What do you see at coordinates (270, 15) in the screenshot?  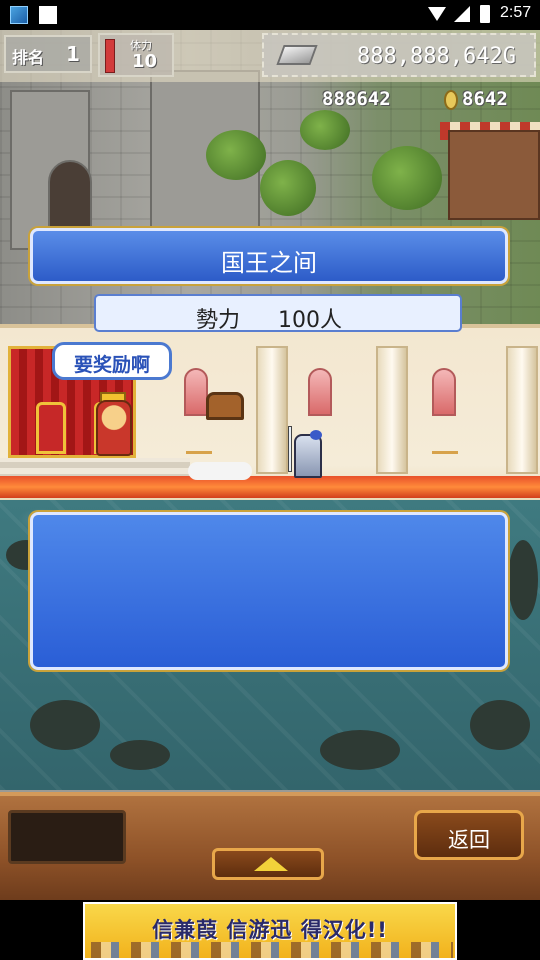 I see `status-bar: 2:57` at bounding box center [270, 15].